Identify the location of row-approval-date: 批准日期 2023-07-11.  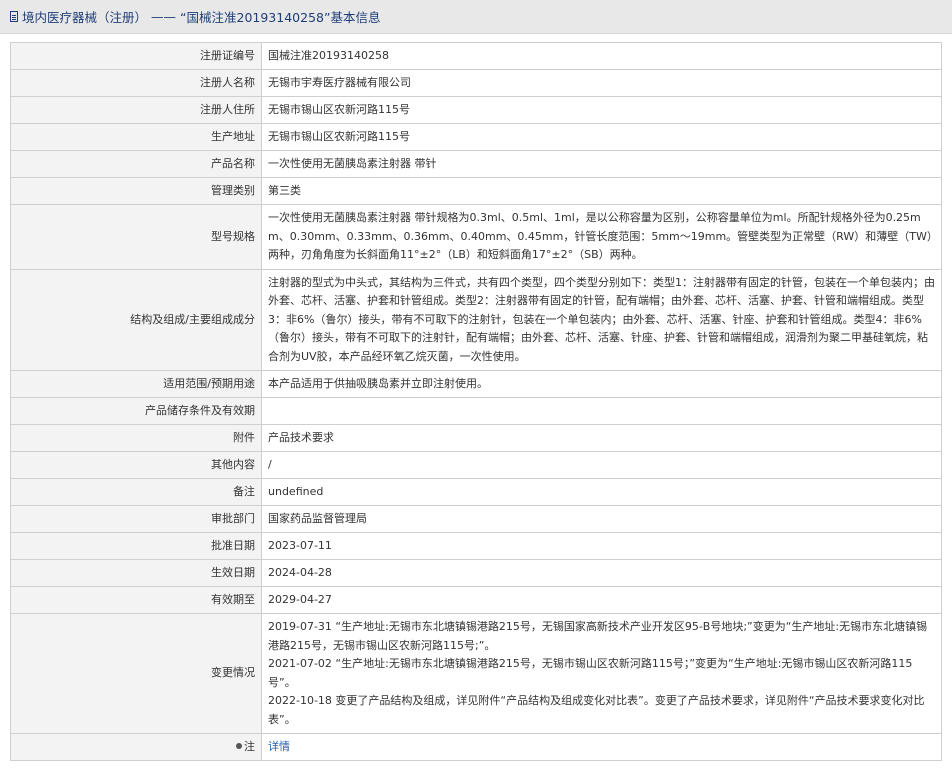
(476, 546).